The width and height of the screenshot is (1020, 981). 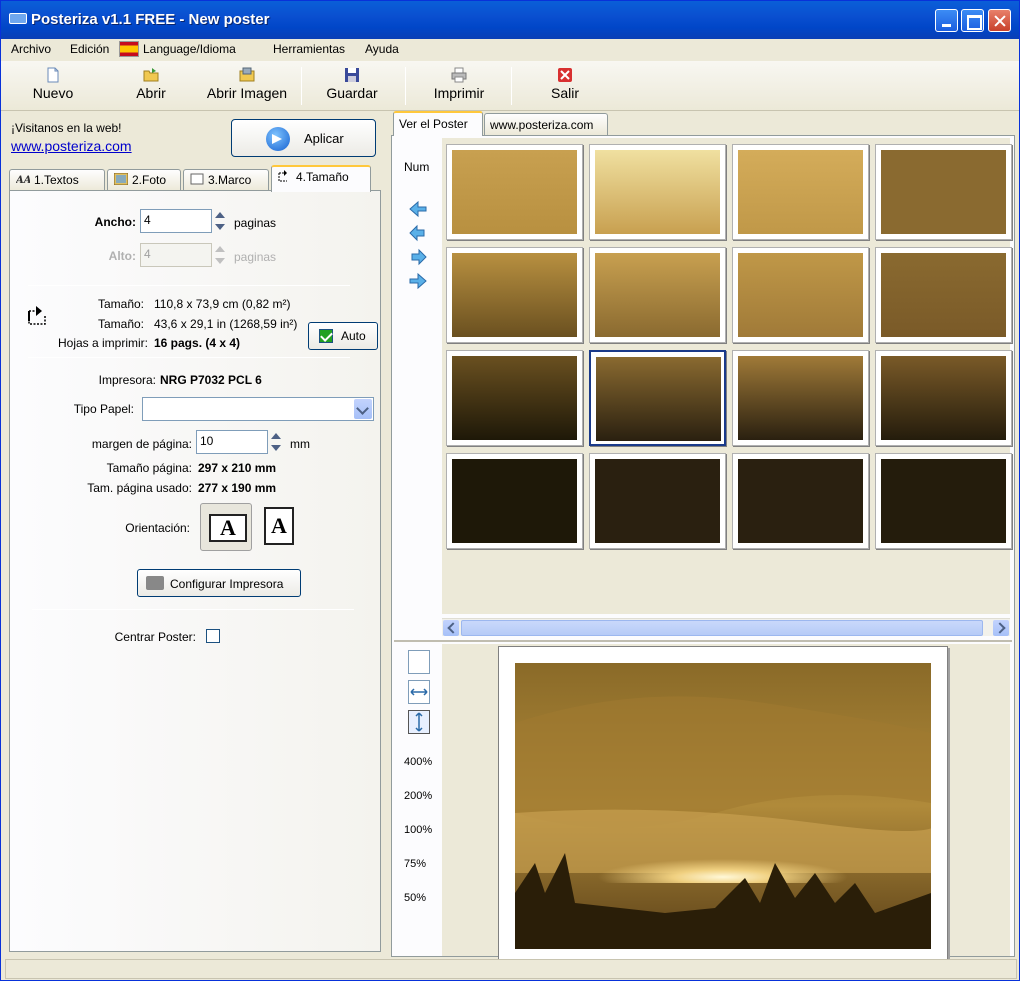 I want to click on margen-input: 10, so click(x=232, y=442).